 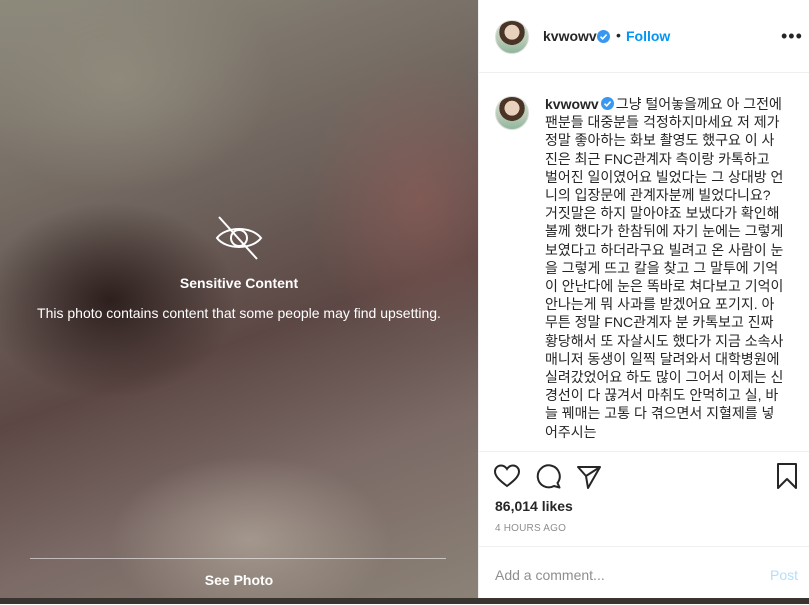 What do you see at coordinates (570, 36) in the screenshot?
I see `header-username: kvwowv` at bounding box center [570, 36].